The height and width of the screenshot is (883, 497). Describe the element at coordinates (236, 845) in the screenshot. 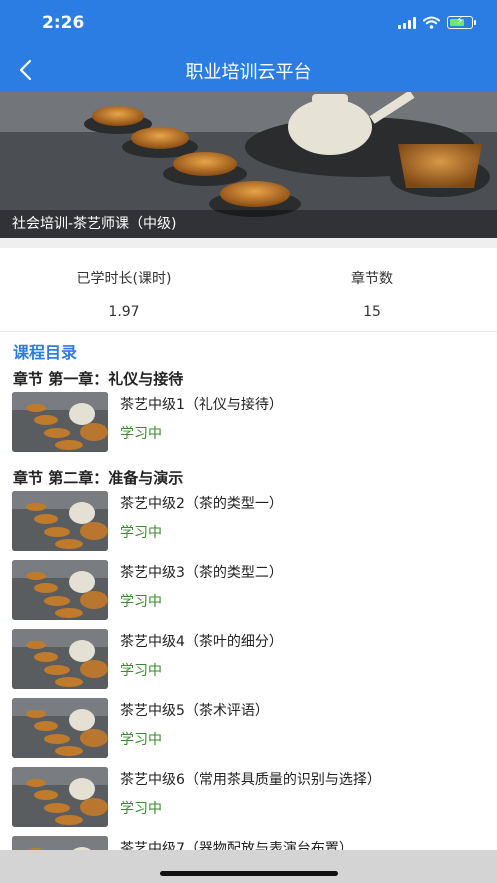

I see `lesson-title: 茶艺中级7（器物配放与表演台布置）` at that location.